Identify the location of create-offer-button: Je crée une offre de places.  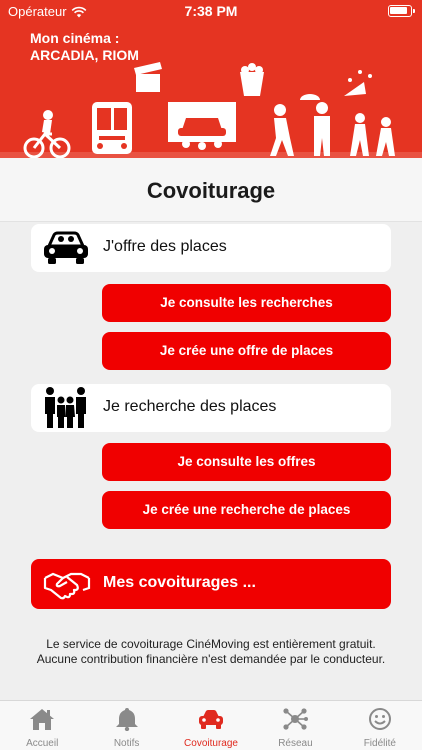
(246, 351).